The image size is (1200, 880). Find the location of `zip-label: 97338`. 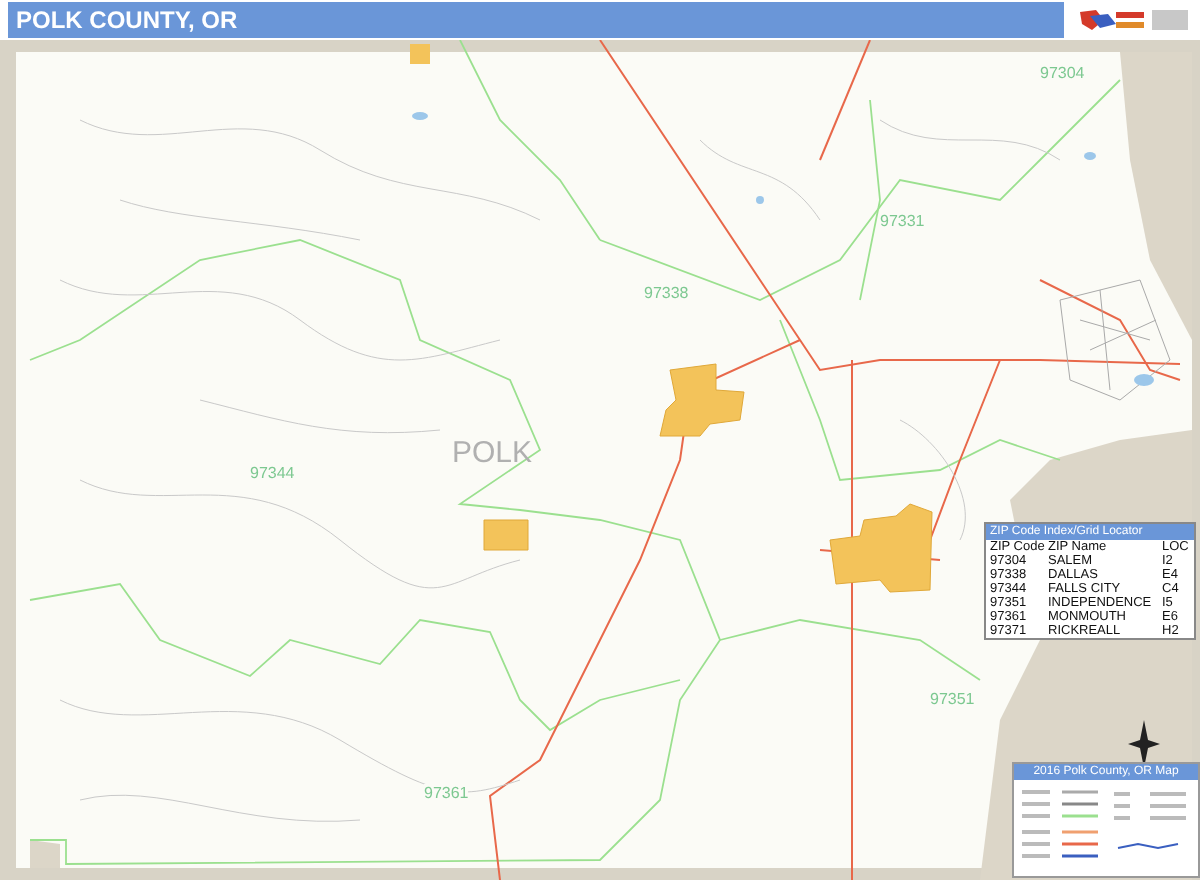

zip-label: 97338 is located at coordinates (666, 293).